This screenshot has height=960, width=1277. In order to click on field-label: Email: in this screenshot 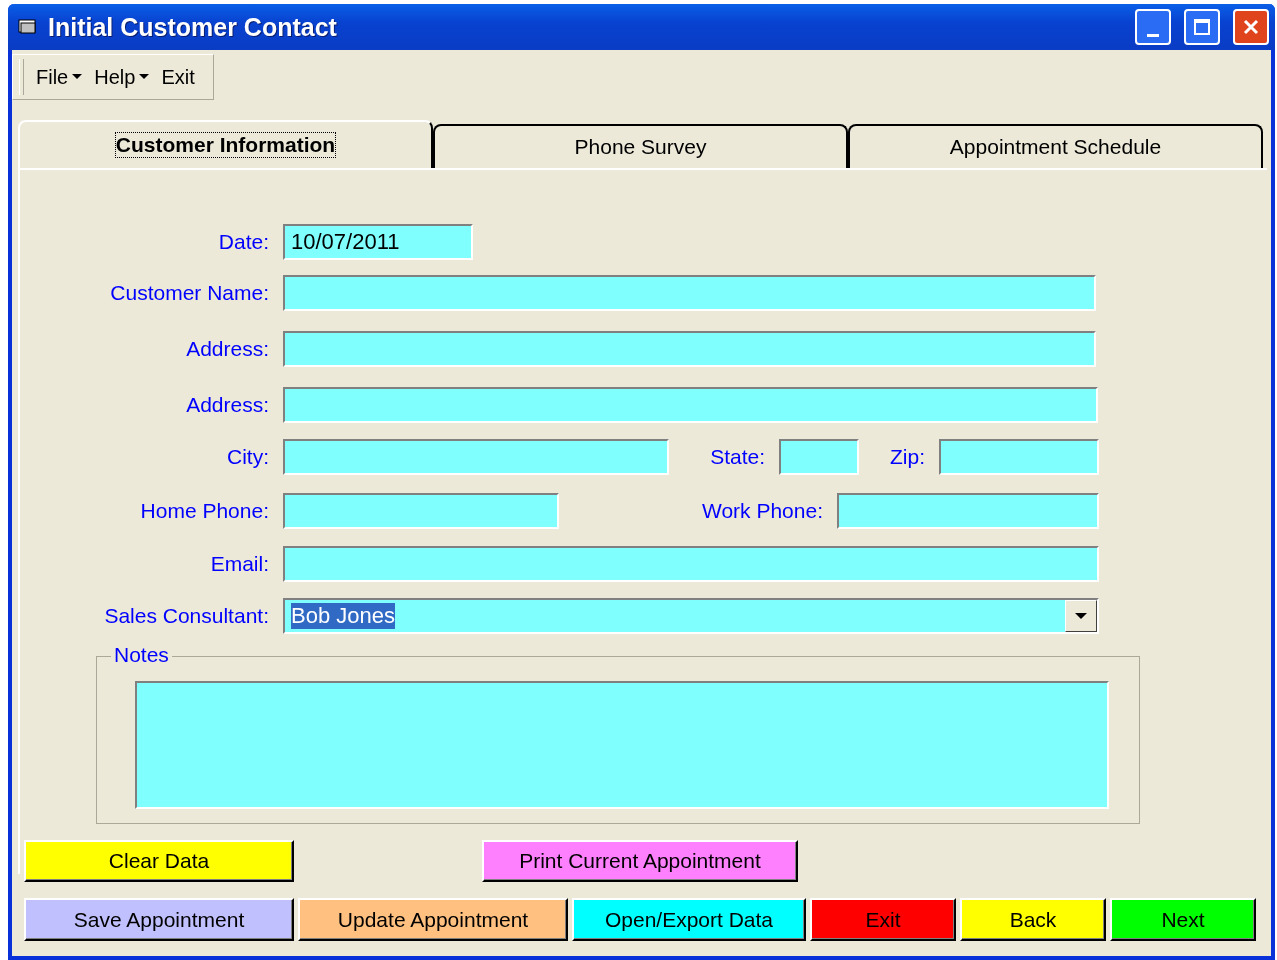, I will do `click(239, 564)`.